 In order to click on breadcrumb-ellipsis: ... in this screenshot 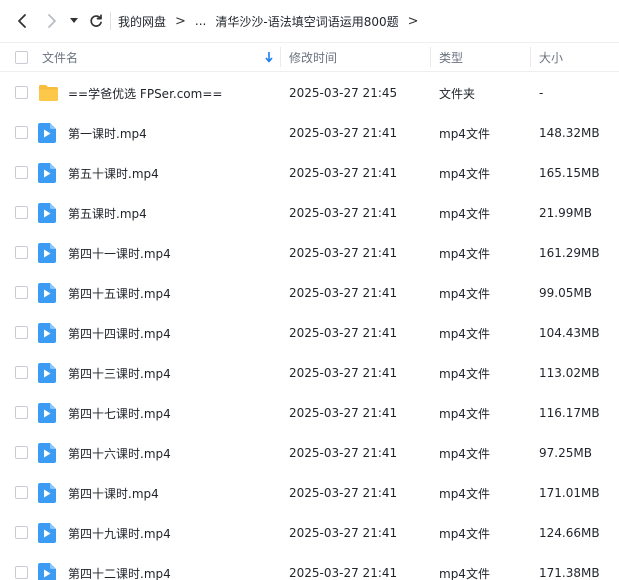, I will do `click(200, 21)`.